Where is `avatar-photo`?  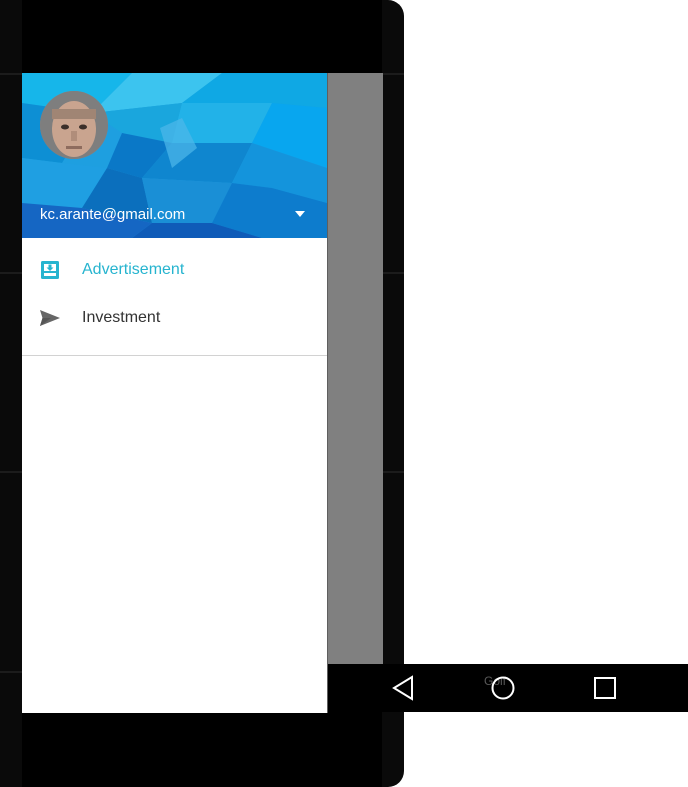
avatar-photo is located at coordinates (74, 125).